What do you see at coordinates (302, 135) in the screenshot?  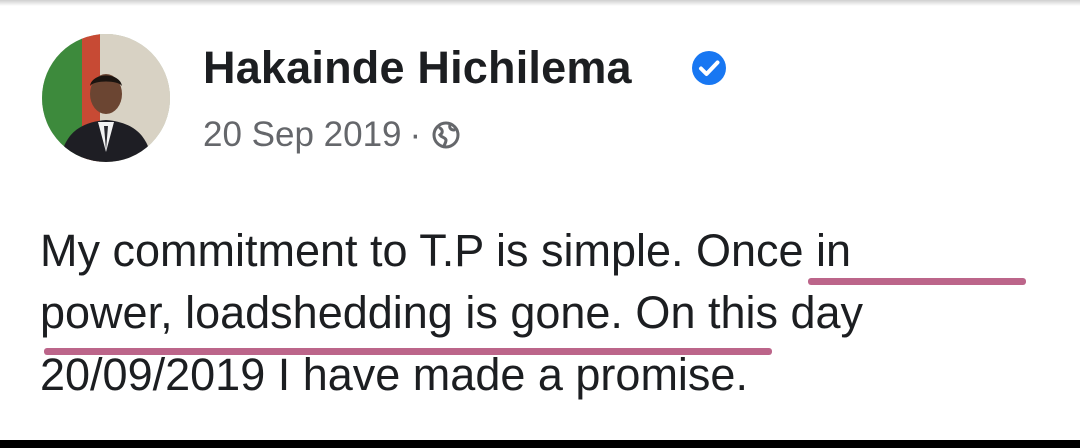 I see `post-date: 20 Sep 2019` at bounding box center [302, 135].